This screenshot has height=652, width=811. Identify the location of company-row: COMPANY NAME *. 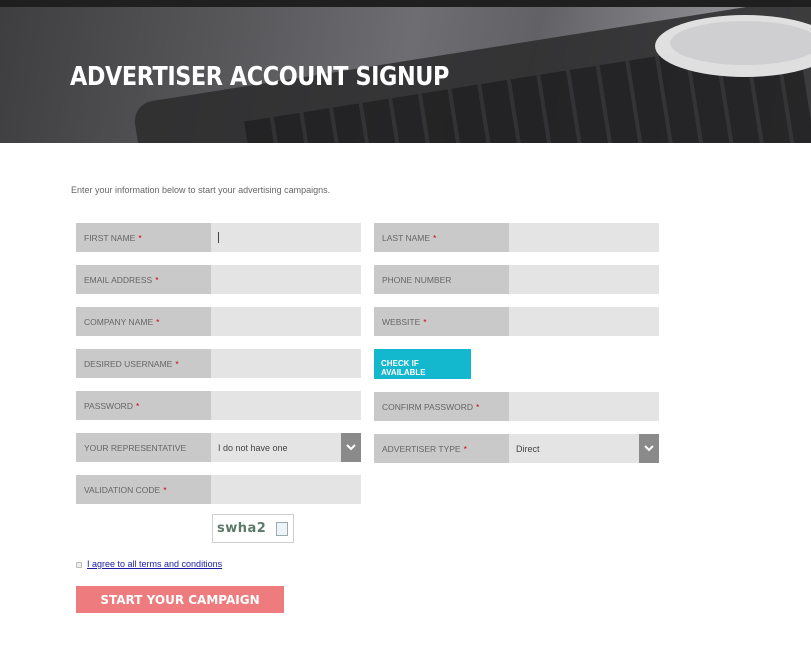
(218, 321).